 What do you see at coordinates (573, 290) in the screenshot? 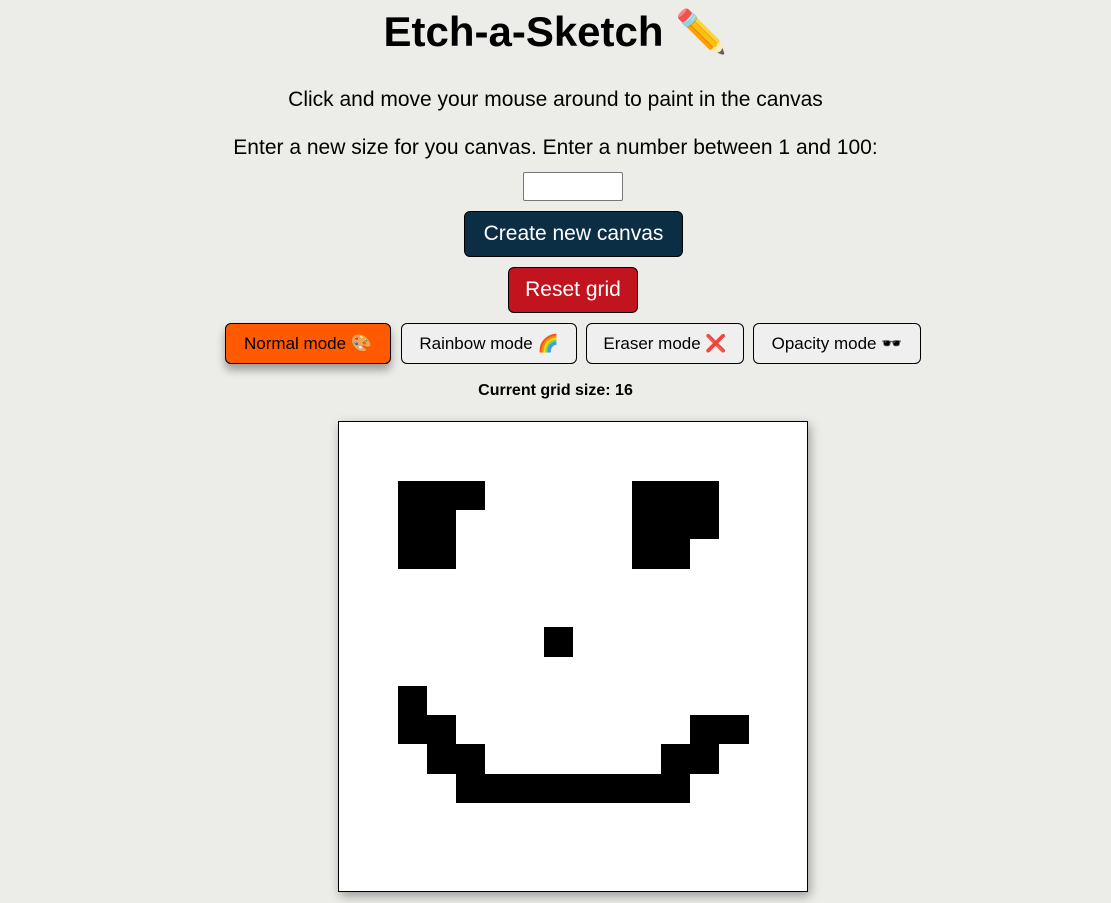
I see `reset-grid-button: Reset grid` at bounding box center [573, 290].